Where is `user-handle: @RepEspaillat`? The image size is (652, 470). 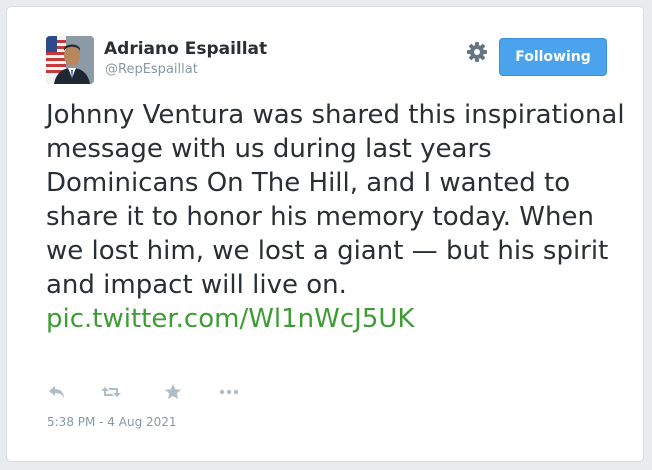 user-handle: @RepEspaillat is located at coordinates (151, 69).